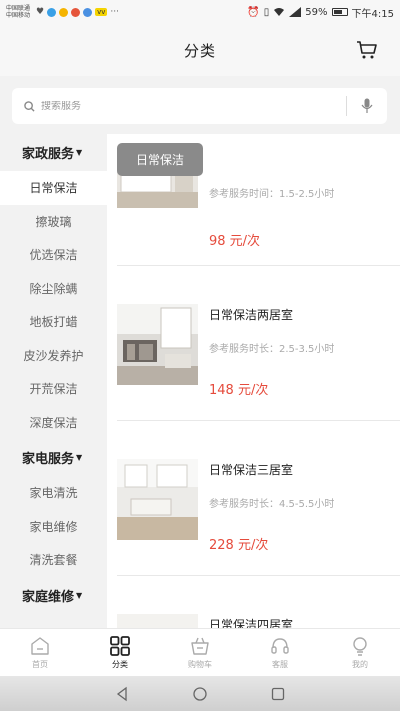 This screenshot has height=711, width=400. Describe the element at coordinates (101, 12) in the screenshot. I see `vv-badge: vv` at that location.